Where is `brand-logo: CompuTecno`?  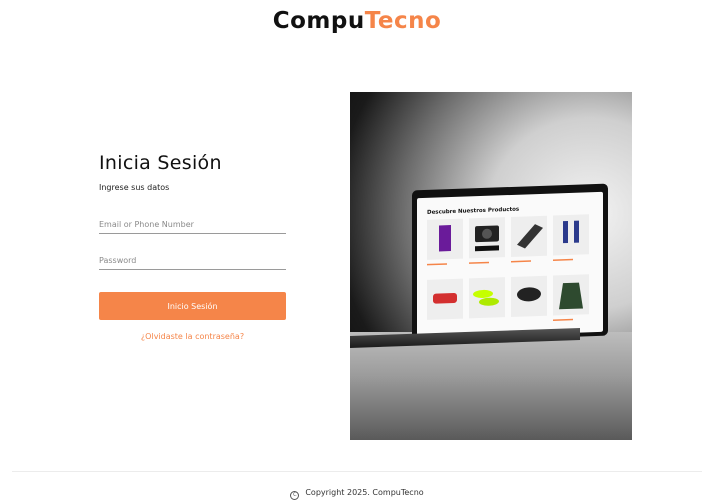
brand-logo: CompuTecno is located at coordinates (357, 21).